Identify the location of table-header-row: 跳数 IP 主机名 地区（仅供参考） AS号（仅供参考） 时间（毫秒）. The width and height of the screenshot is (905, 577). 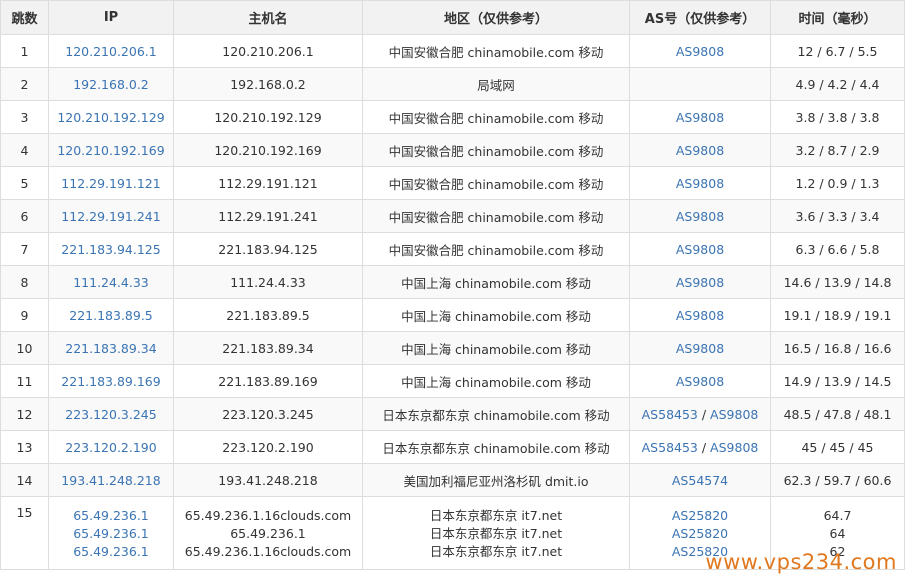
(452, 17).